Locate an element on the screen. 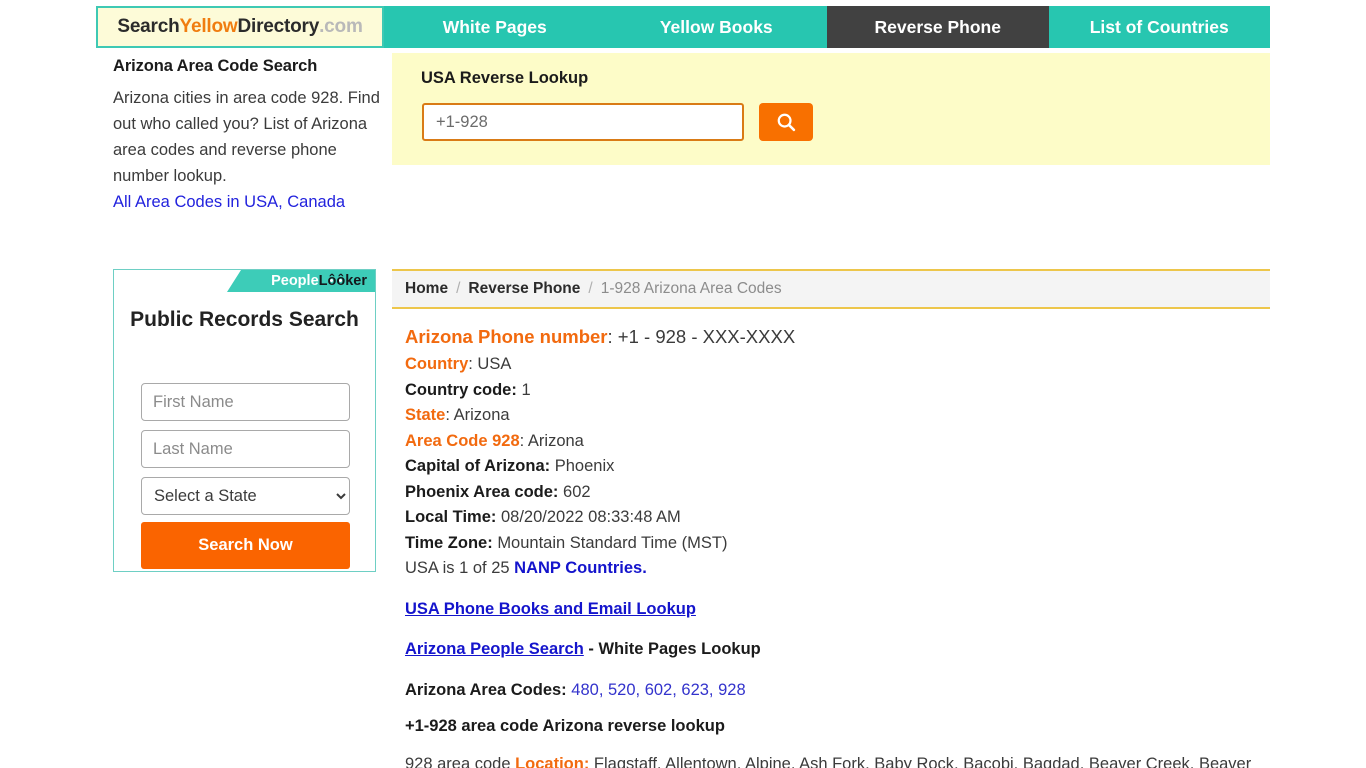 The width and height of the screenshot is (1366, 768). detail-state-value: : Arizona is located at coordinates (477, 415).